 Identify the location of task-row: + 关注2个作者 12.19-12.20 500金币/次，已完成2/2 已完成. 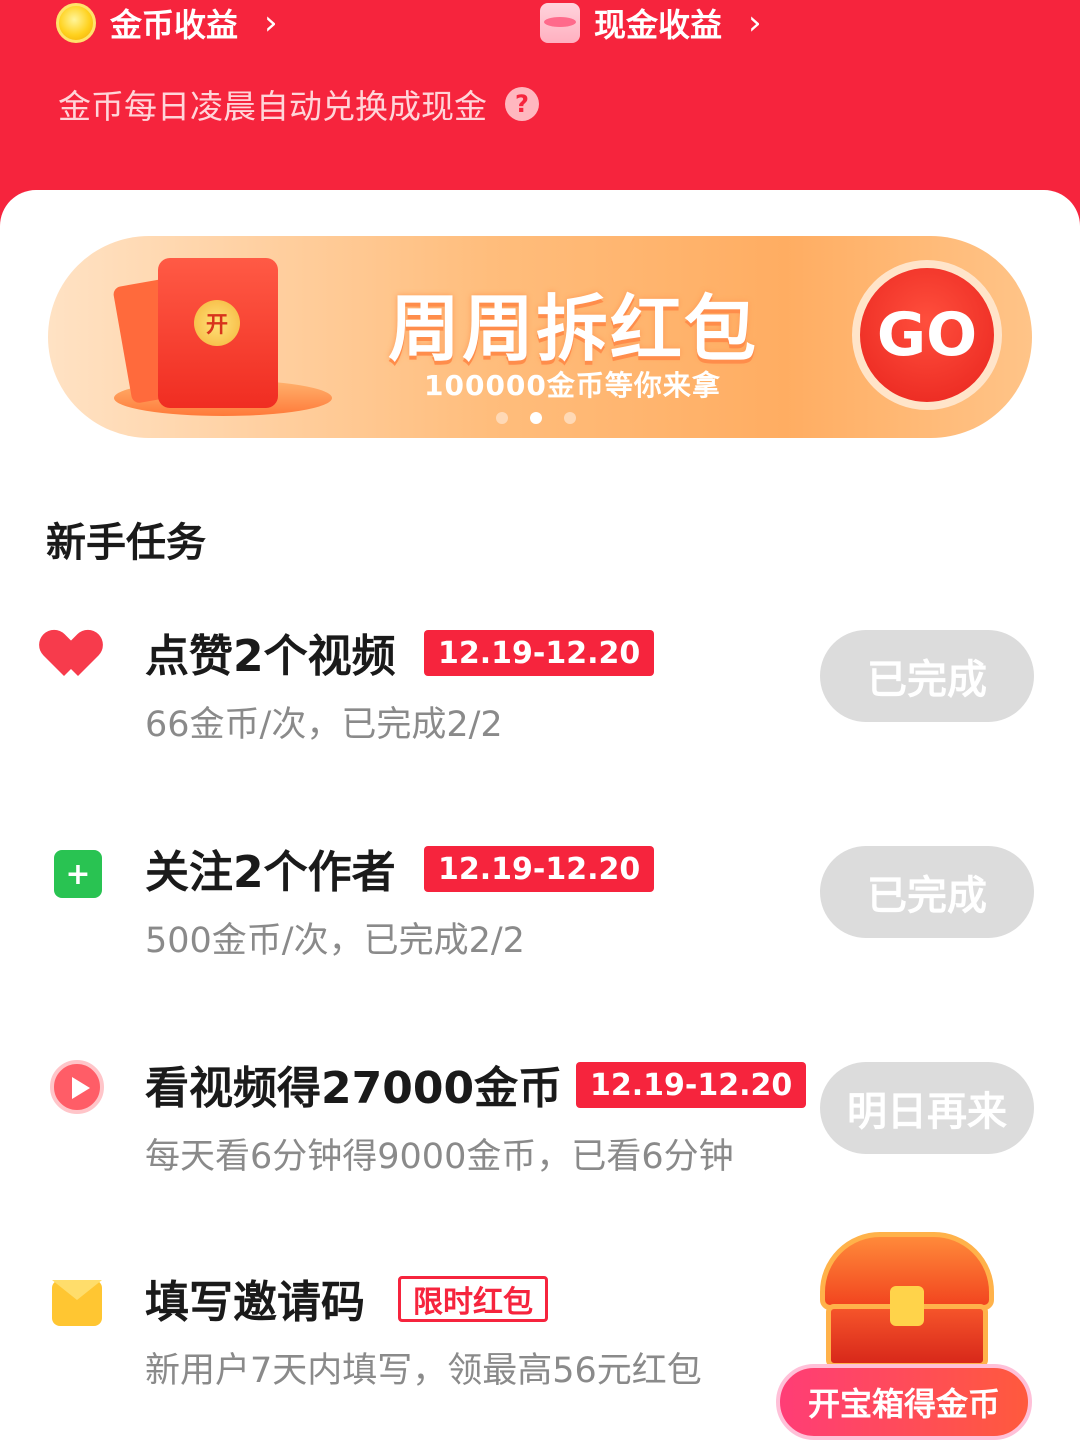
(540, 901).